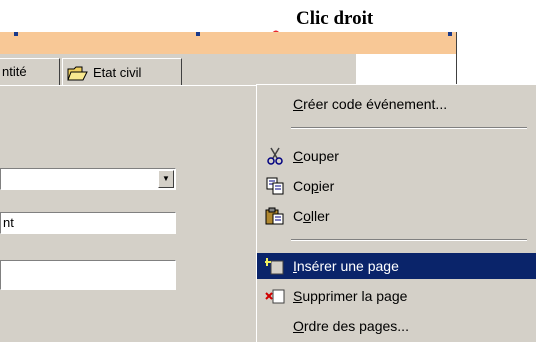  Describe the element at coordinates (8, 222) in the screenshot. I see `text-field-value: nt` at that location.